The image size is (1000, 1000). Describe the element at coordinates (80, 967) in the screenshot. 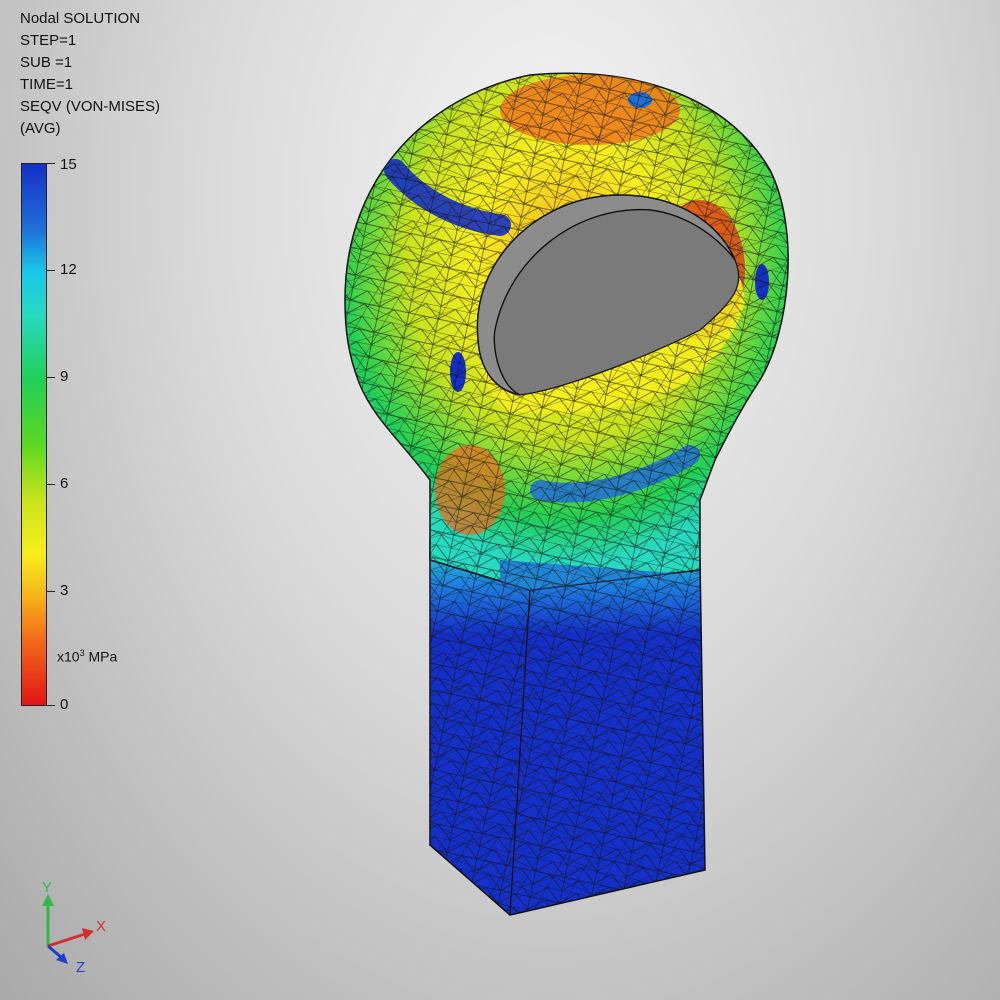

I see `z-axis-label: Z` at that location.